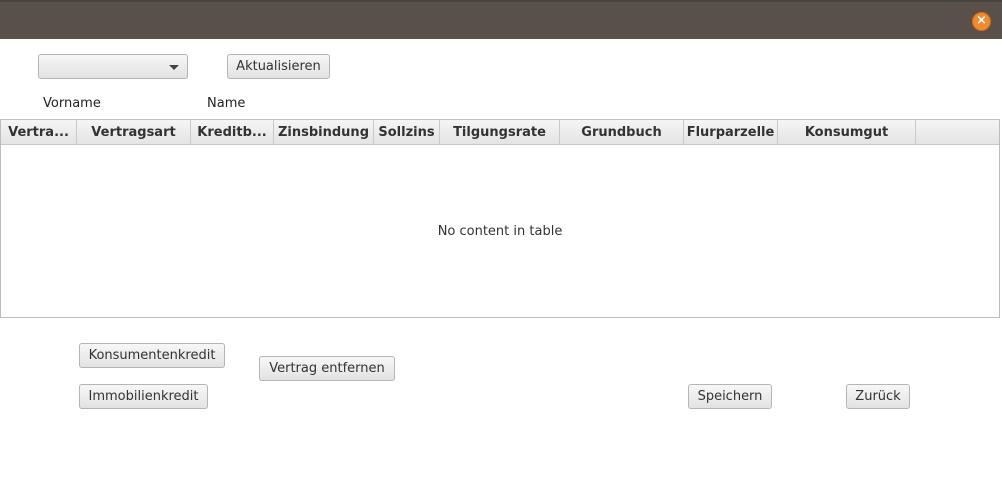 The height and width of the screenshot is (501, 1002). I want to click on window-titlebar: ×, so click(501, 19).